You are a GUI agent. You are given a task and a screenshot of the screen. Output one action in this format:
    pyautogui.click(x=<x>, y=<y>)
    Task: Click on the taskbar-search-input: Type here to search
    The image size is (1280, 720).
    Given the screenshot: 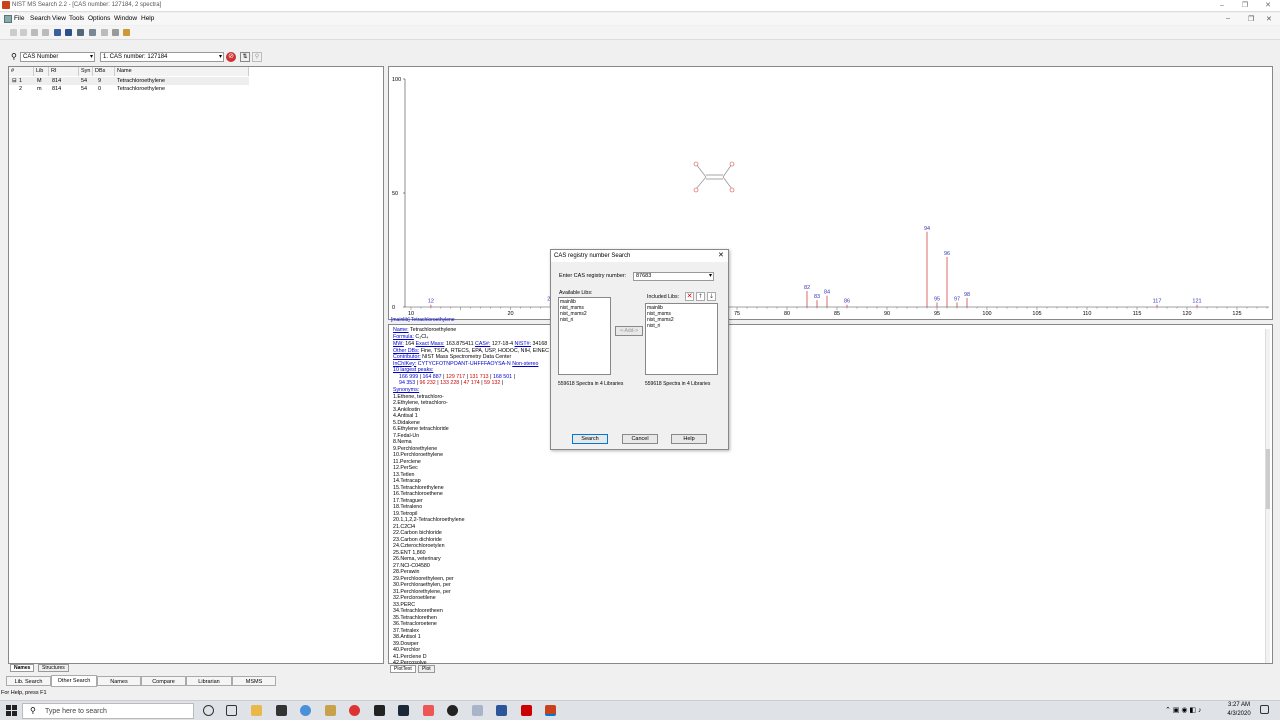 What is the action you would take?
    pyautogui.click(x=108, y=711)
    